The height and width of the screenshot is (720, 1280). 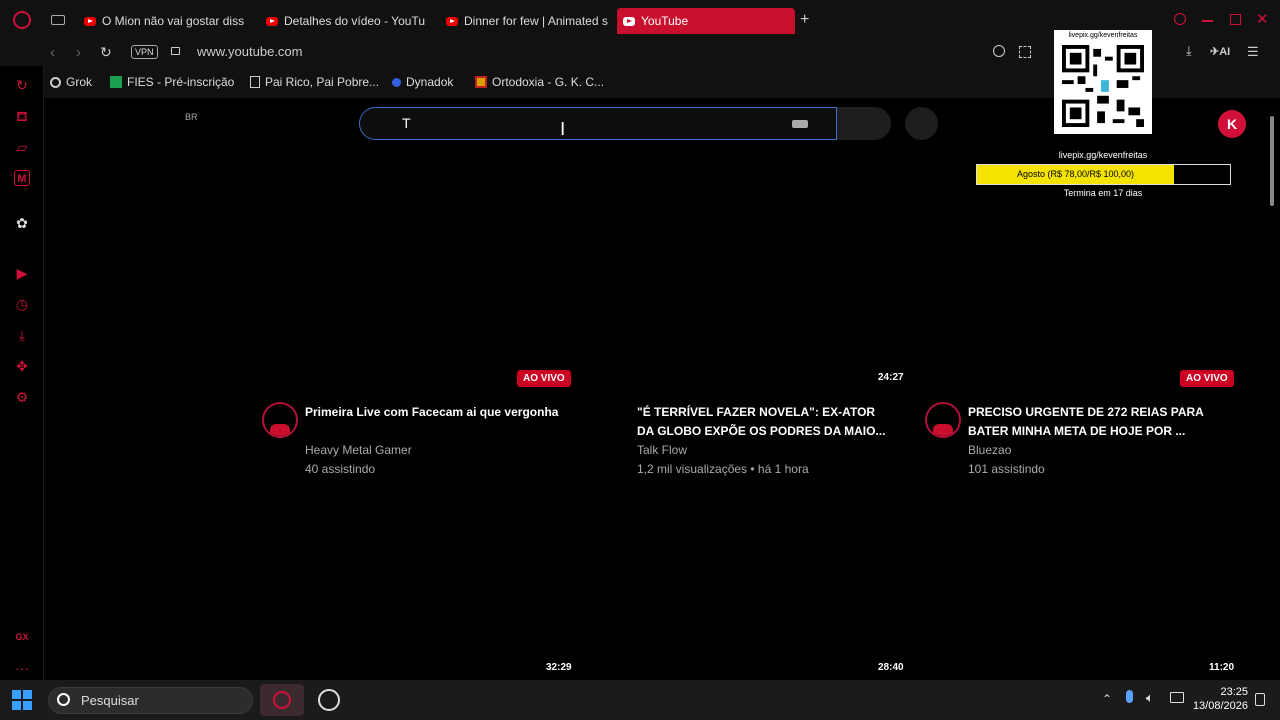 What do you see at coordinates (1235, 19) in the screenshot?
I see `maximize-icon` at bounding box center [1235, 19].